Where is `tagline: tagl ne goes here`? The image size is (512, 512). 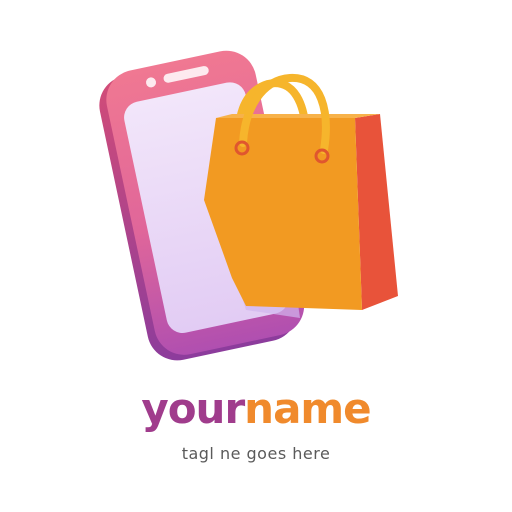 tagline: tagl ne goes here is located at coordinates (256, 453).